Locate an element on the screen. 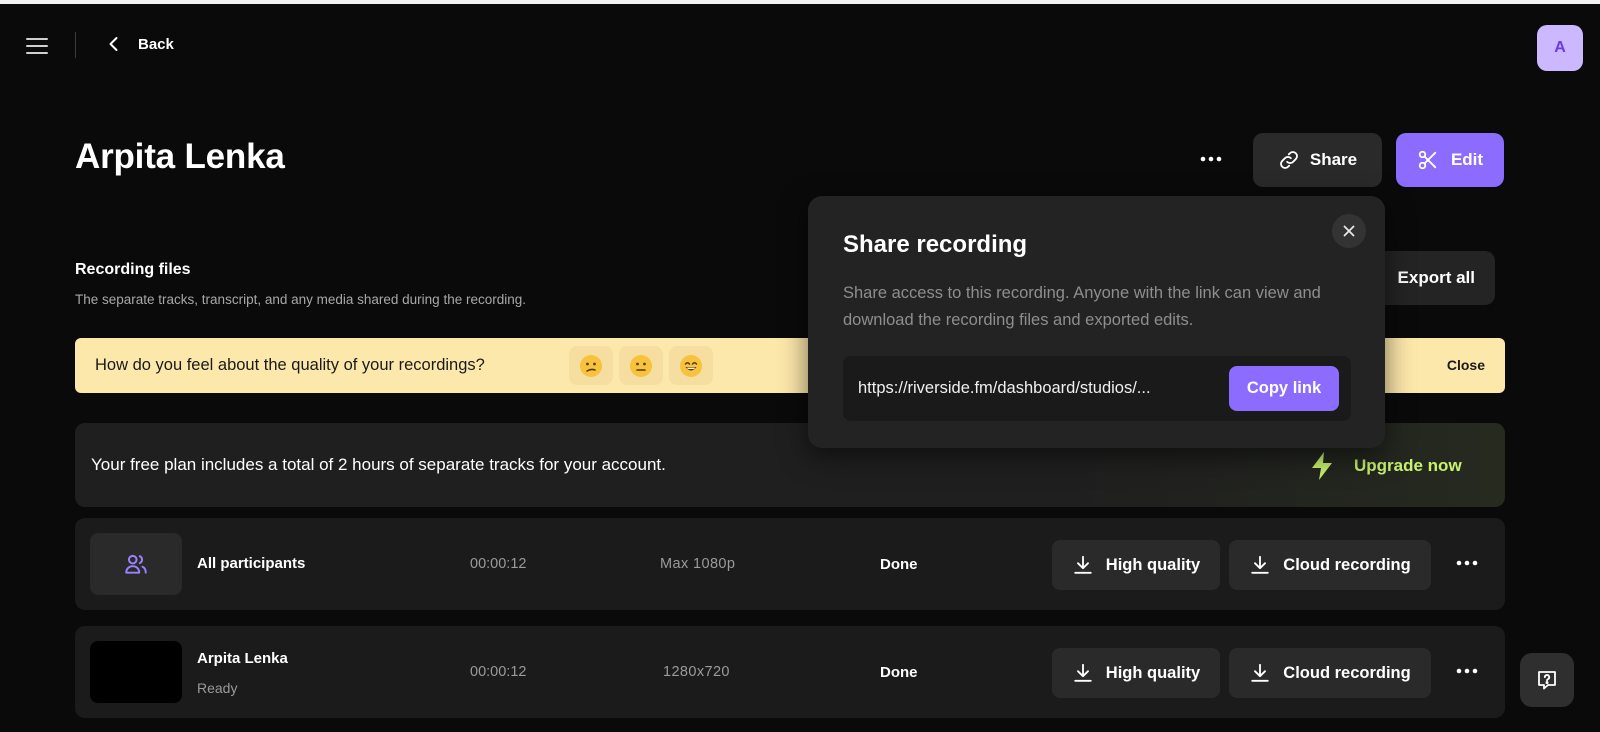 The width and height of the screenshot is (1600, 732). track-thumbnail is located at coordinates (136, 564).